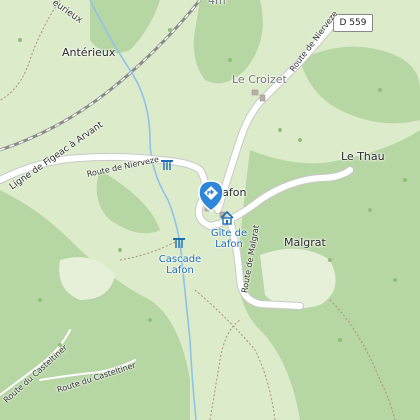 This screenshot has height=420, width=420. I want to click on poi-label-cascade-lafon: Cascade Lafon, so click(180, 265).